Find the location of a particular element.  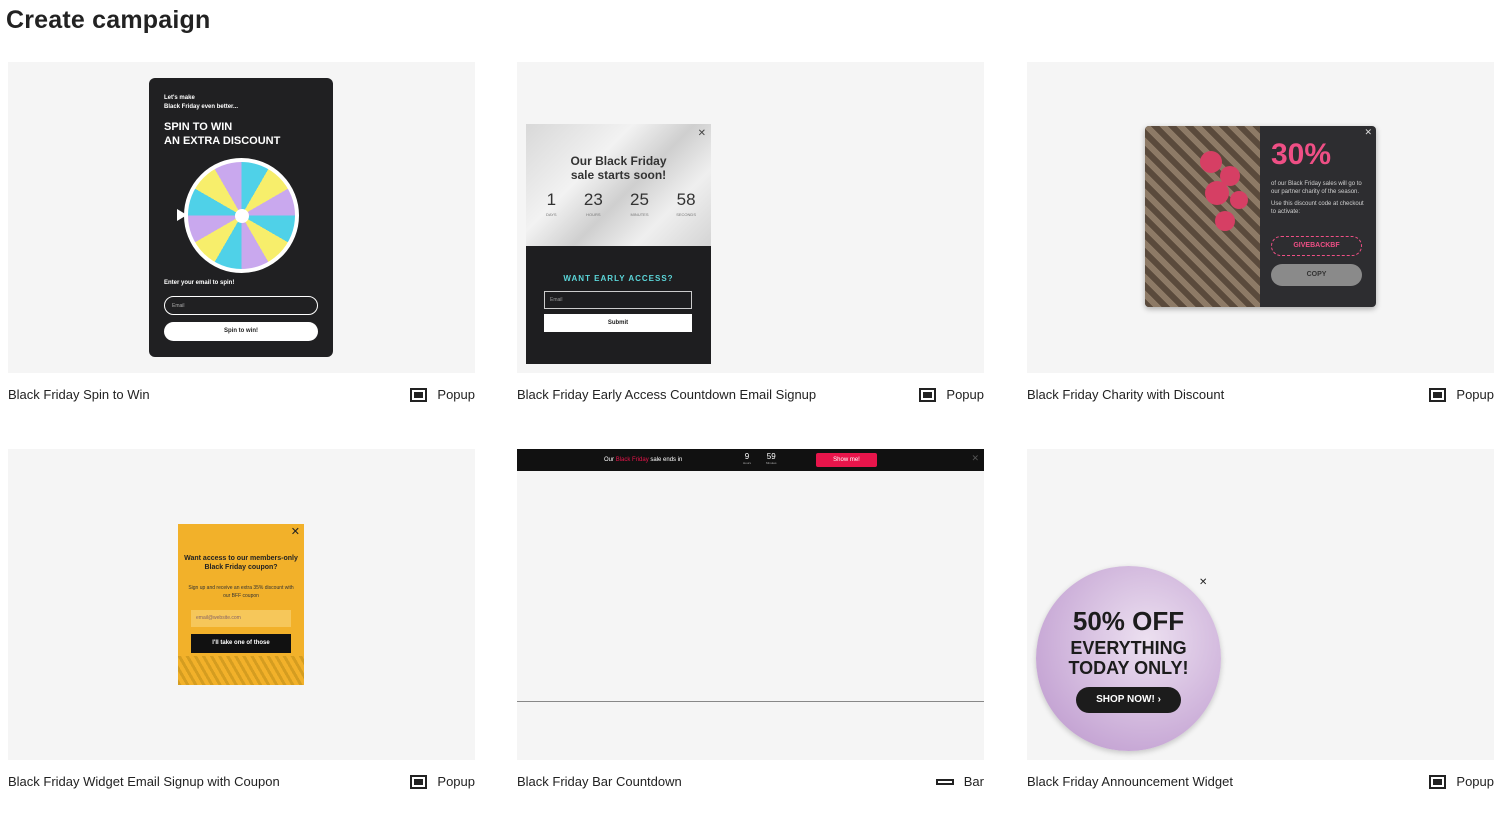

preview-headline: sale starts soon! is located at coordinates (618, 175).